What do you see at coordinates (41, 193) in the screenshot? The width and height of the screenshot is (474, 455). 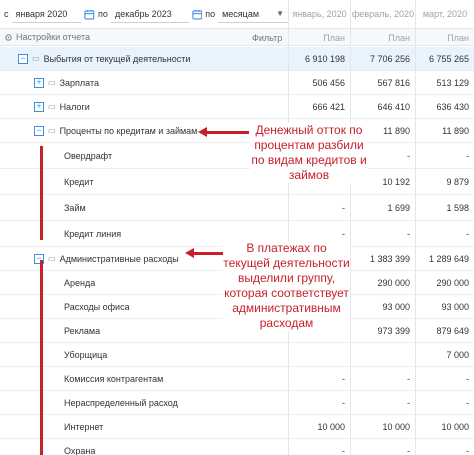 I see `annotation-bracket-interest` at bounding box center [41, 193].